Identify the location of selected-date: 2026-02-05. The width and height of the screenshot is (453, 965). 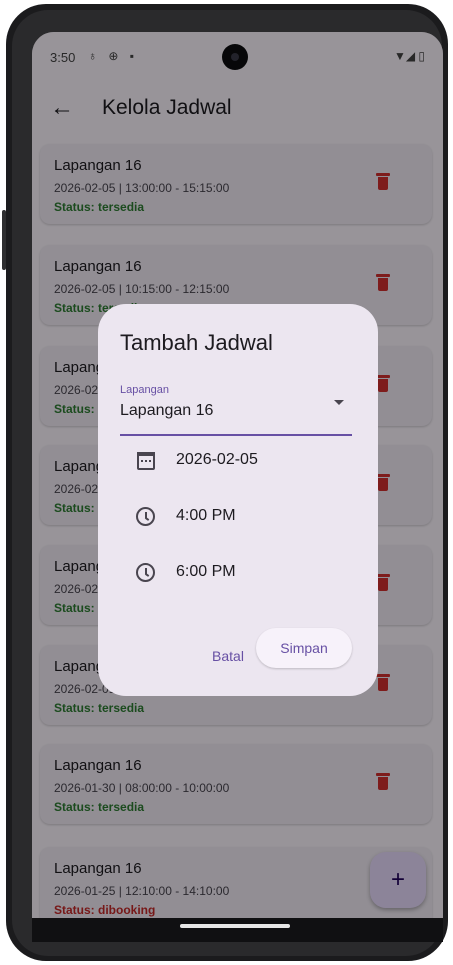
(217, 459).